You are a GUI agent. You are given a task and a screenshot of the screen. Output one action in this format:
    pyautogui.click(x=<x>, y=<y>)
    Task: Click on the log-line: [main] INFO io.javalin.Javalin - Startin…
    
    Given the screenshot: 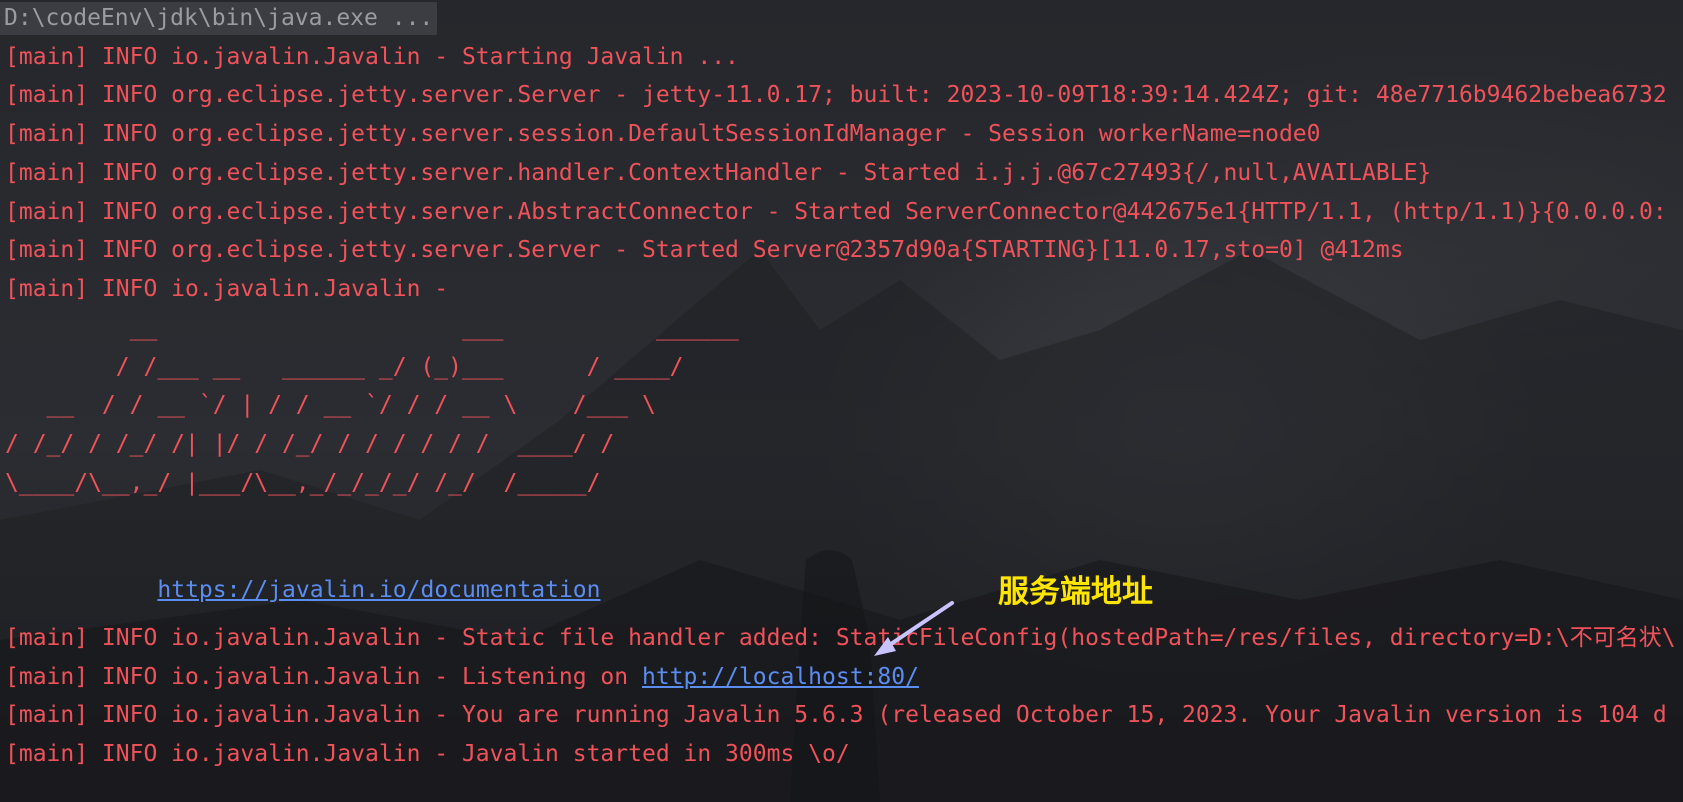 What is the action you would take?
    pyautogui.click(x=372, y=57)
    